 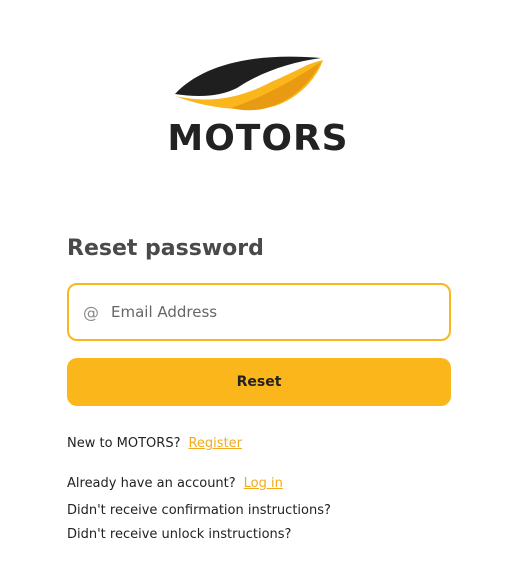 I want to click on register-row: New to MOTORS? Register, so click(x=154, y=443).